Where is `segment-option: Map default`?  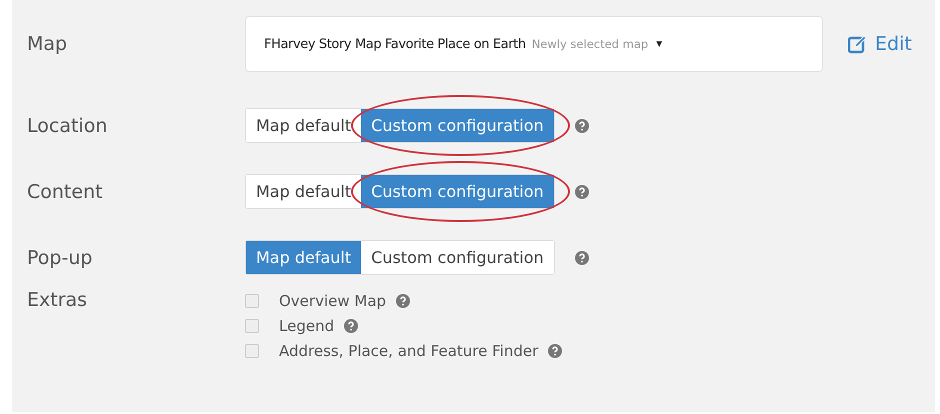 segment-option: Map default is located at coordinates (304, 257).